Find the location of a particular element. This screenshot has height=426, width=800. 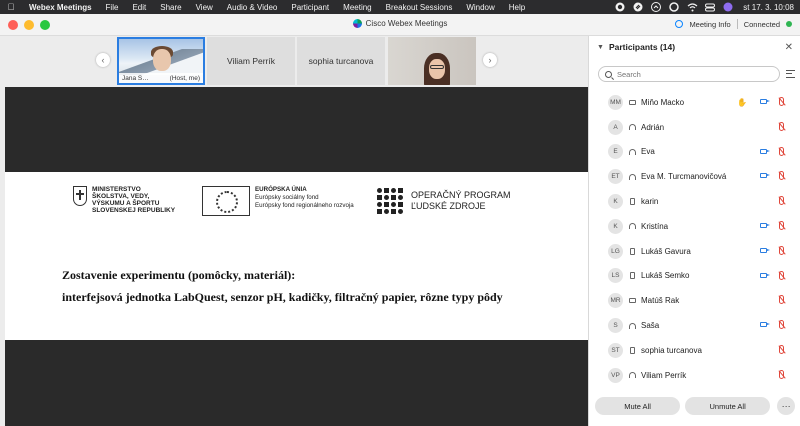

ministry-line: MINISTERSTVO is located at coordinates (116, 189).